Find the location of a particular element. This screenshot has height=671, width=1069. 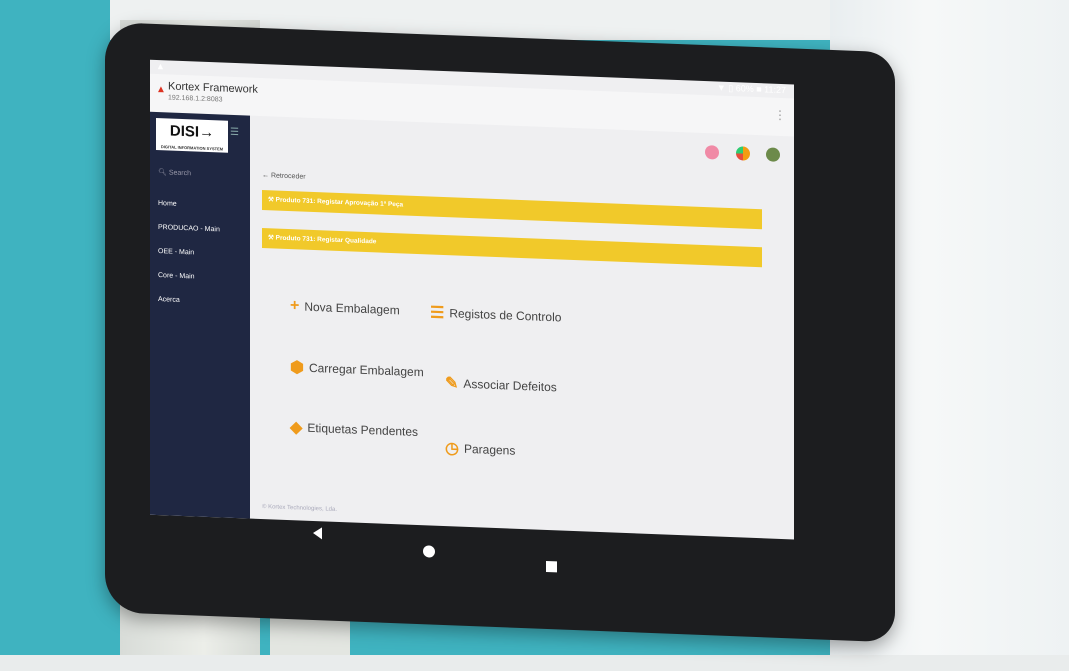

associar-defeitos-label: Associar Defeitos is located at coordinates (510, 385).